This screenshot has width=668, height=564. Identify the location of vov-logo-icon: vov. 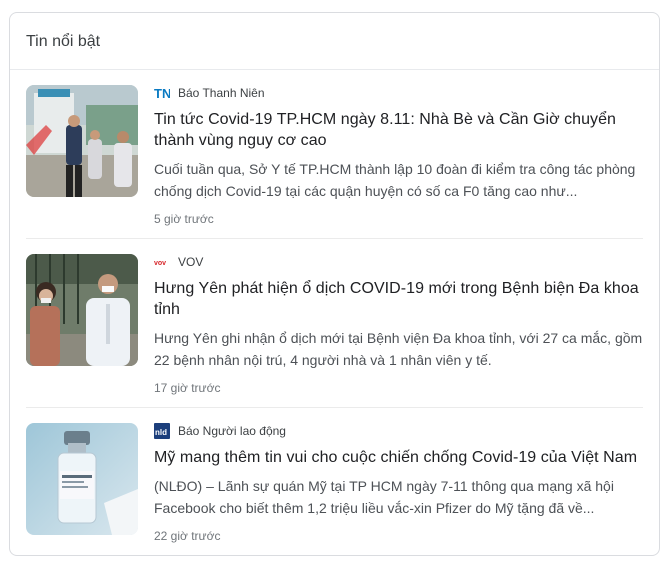
(162, 262).